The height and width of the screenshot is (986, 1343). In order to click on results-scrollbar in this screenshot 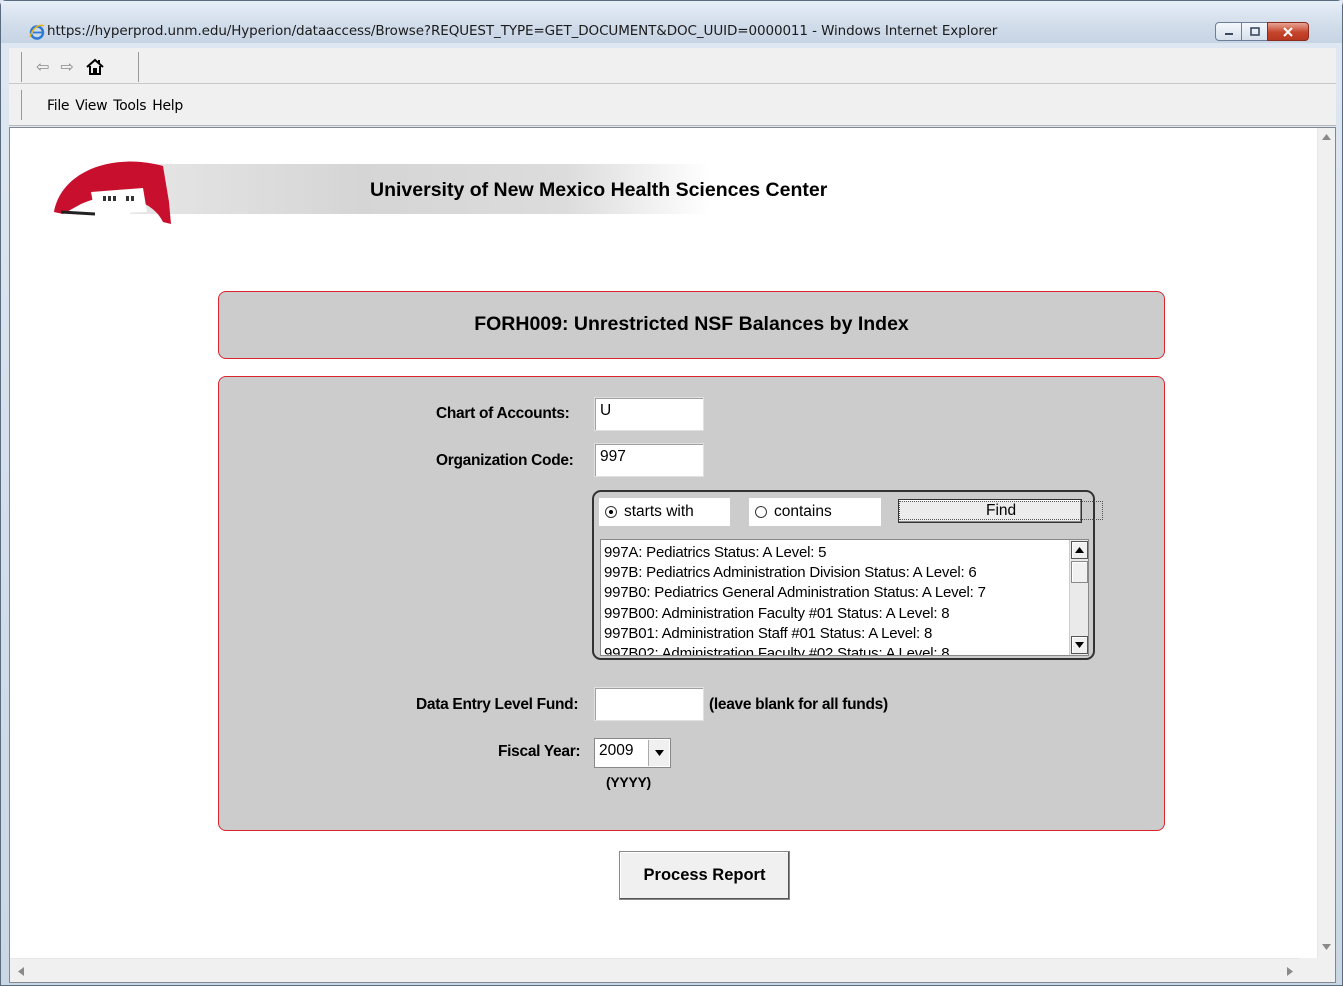, I will do `click(1078, 597)`.